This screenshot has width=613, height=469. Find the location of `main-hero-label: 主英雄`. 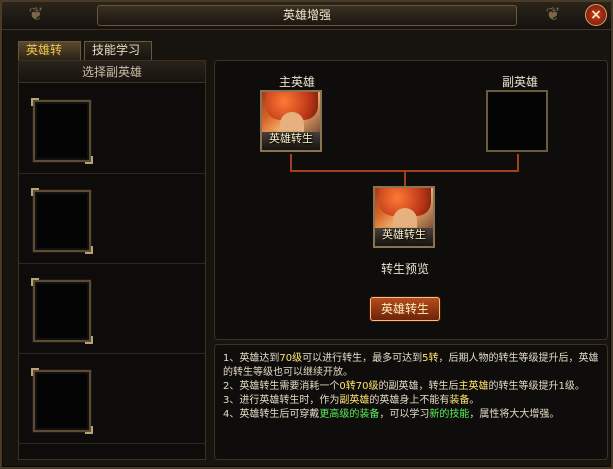

main-hero-label: 主英雄 is located at coordinates (296, 82).